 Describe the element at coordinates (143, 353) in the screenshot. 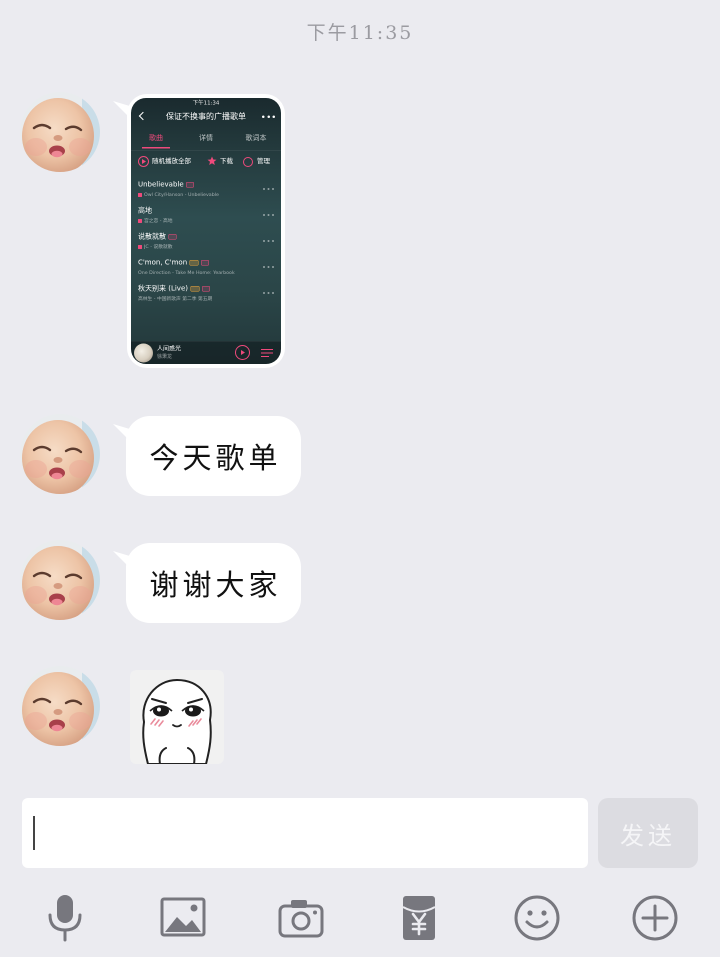

I see `album-thumbnail` at that location.